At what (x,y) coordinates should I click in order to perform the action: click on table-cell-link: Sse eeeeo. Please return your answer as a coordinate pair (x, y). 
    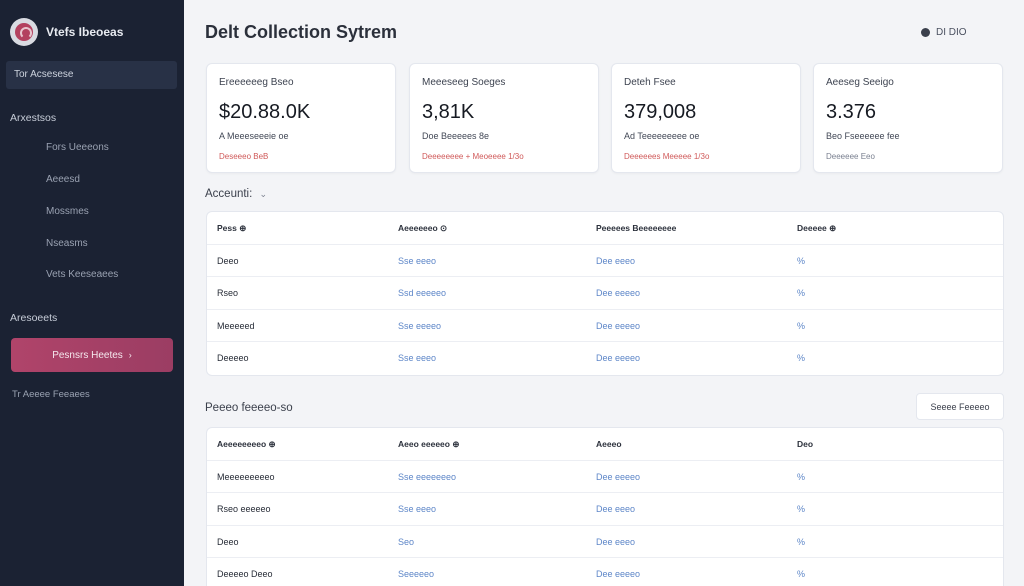
    Looking at the image, I should click on (419, 326).